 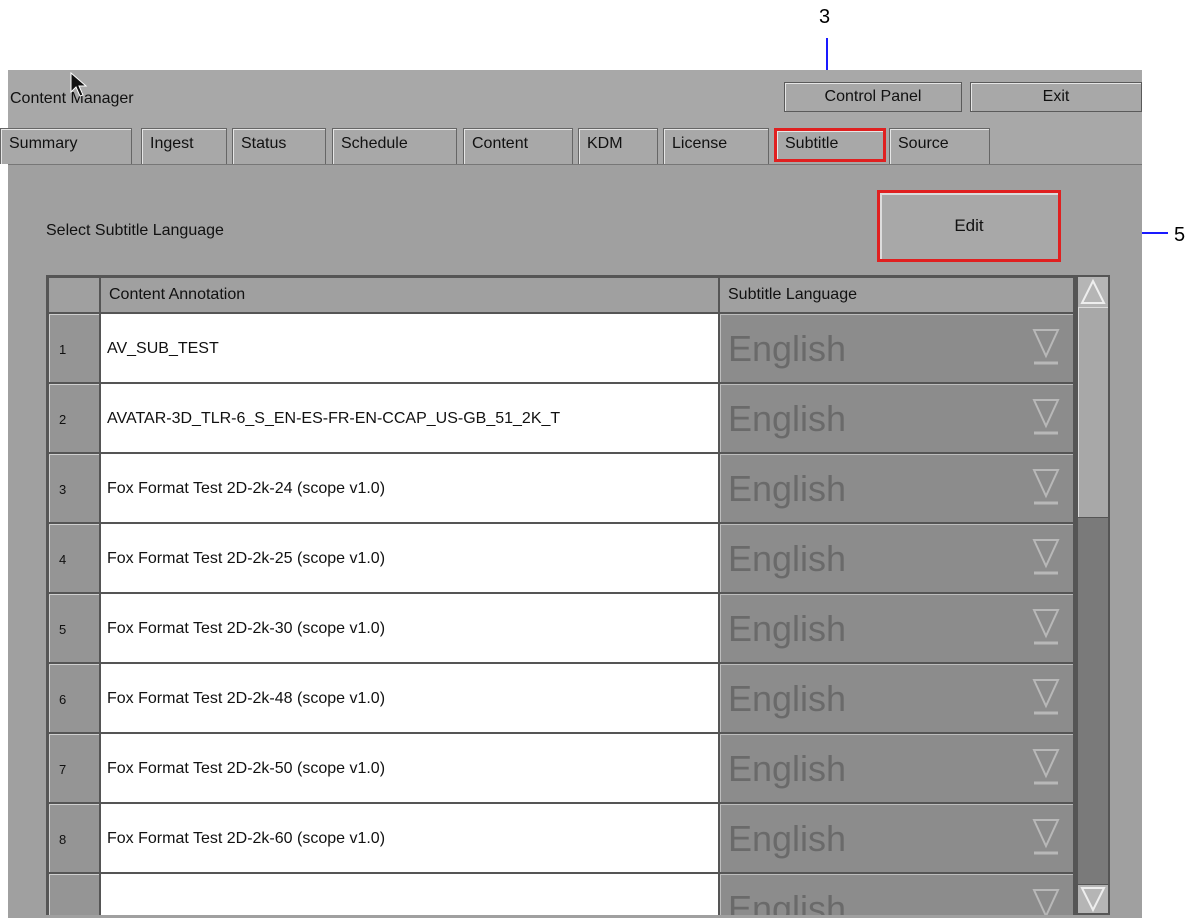 What do you see at coordinates (409, 838) in the screenshot?
I see `content-annotation-cell: Fox Format Test 2D-2k-60 (scope v1.0)` at bounding box center [409, 838].